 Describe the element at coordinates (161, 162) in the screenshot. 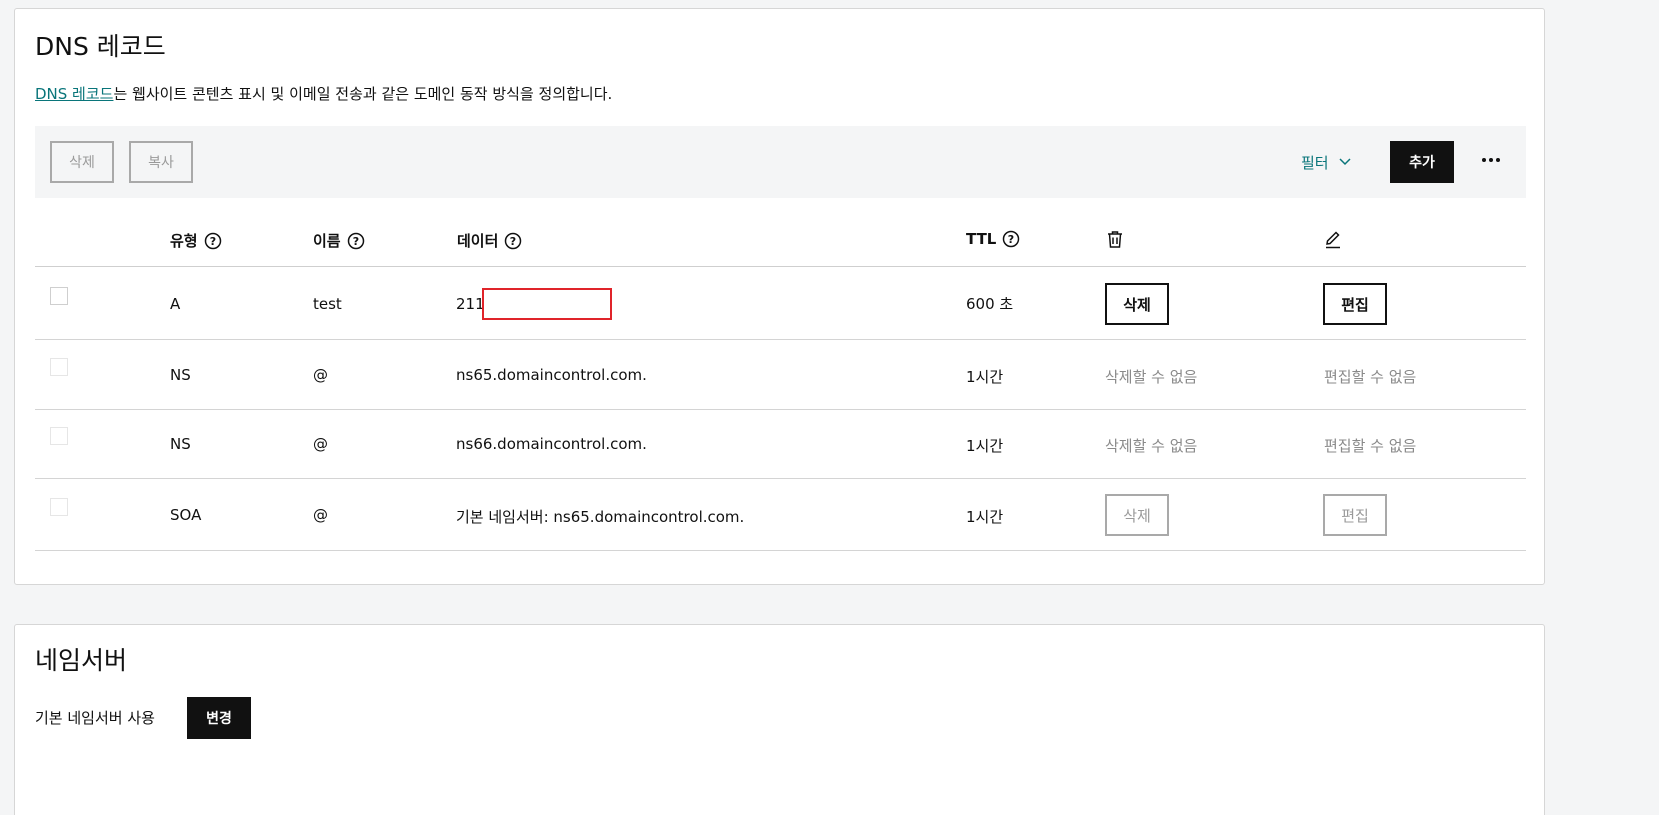

I see `bulk-copy-button: 복사` at that location.